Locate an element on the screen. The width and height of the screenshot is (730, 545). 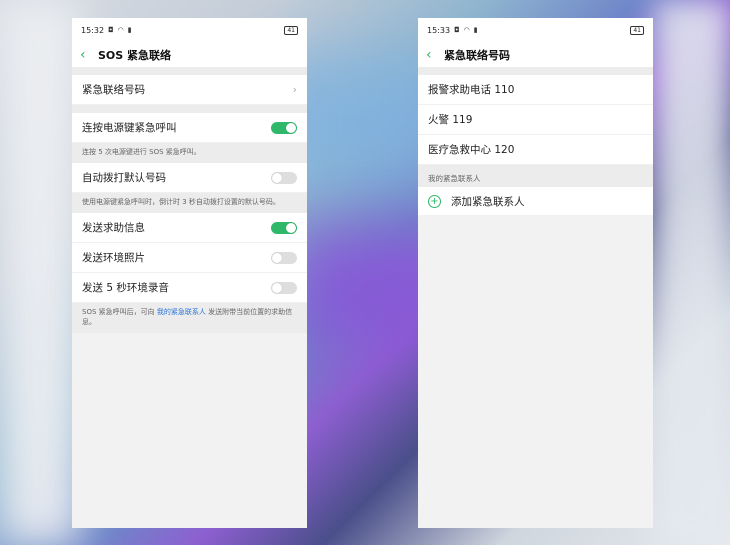
footer-note: SOS 紧急呼叫后，可向 我的紧急联系人 发送附带当前位置的求助信息。 is located at coordinates (189, 318).